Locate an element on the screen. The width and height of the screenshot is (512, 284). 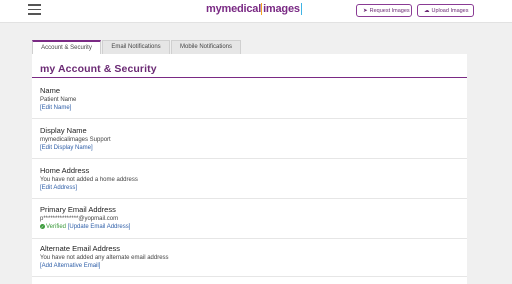
display-name-label: Display Name is located at coordinates (63, 130).